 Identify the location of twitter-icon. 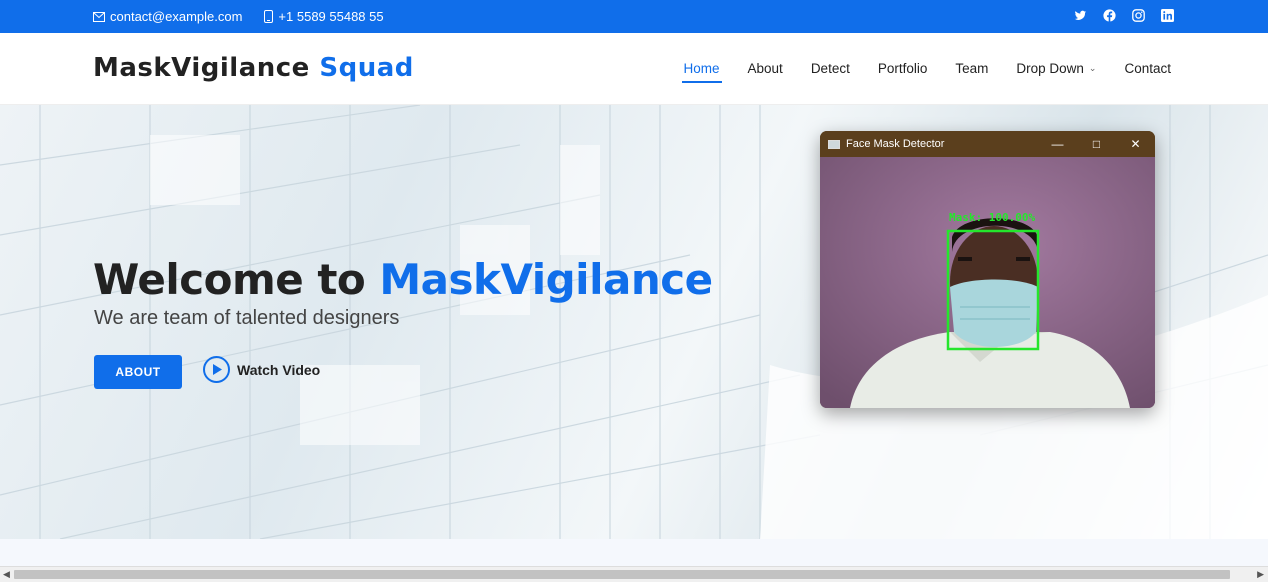
(1080, 15).